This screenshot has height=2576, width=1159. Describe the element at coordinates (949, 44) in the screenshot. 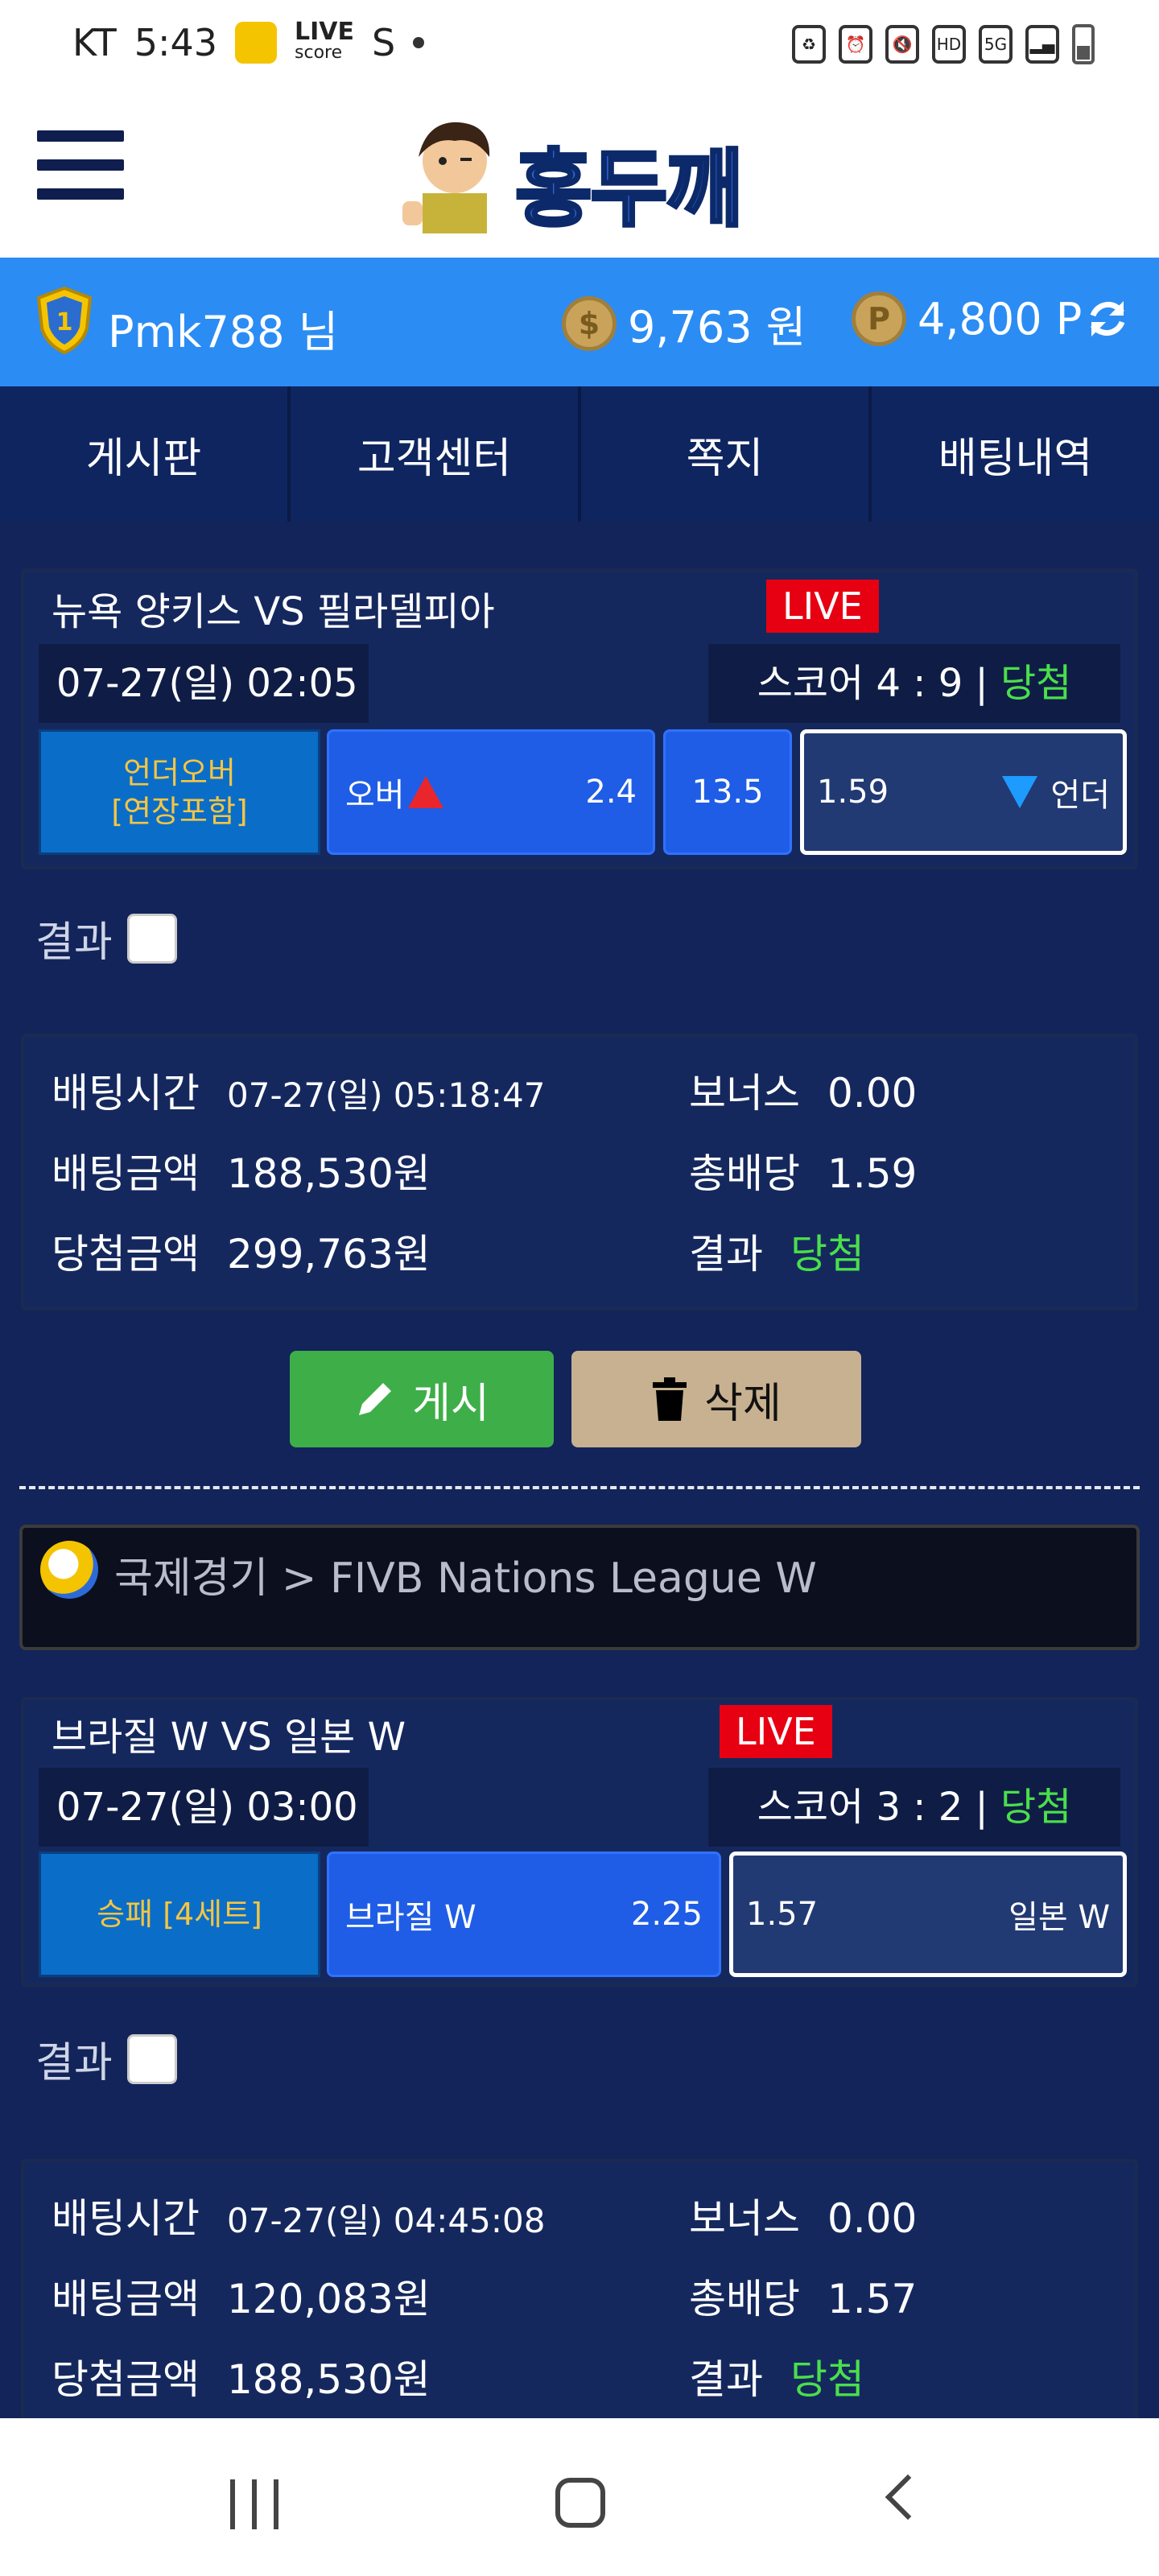

I see `hd-icon: HD` at that location.